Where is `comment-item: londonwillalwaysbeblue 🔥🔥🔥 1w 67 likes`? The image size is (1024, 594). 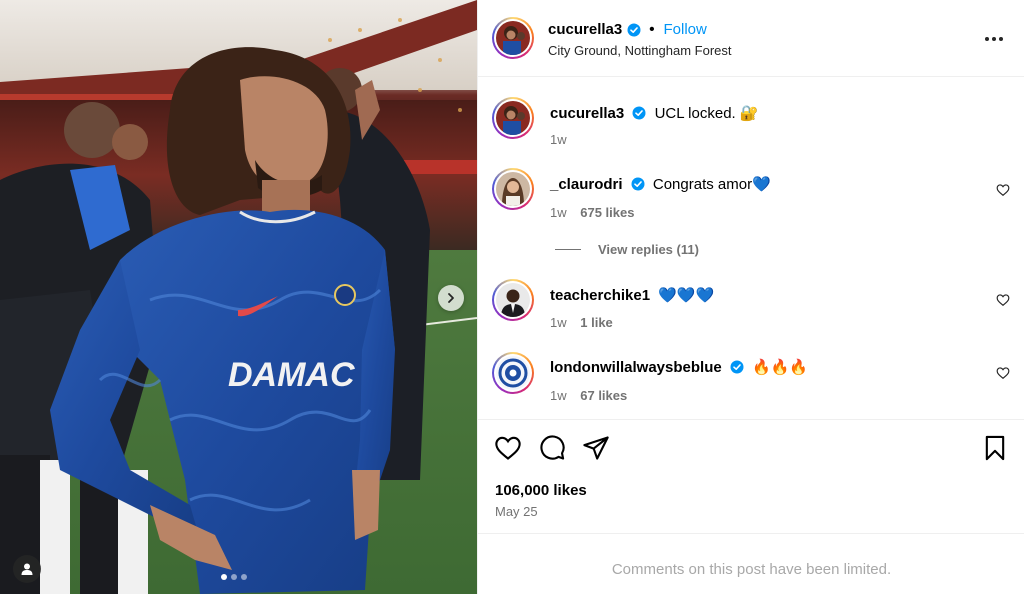 comment-item: londonwillalwaysbeblue 🔥🔥🔥 1w 67 likes is located at coordinates (751, 381).